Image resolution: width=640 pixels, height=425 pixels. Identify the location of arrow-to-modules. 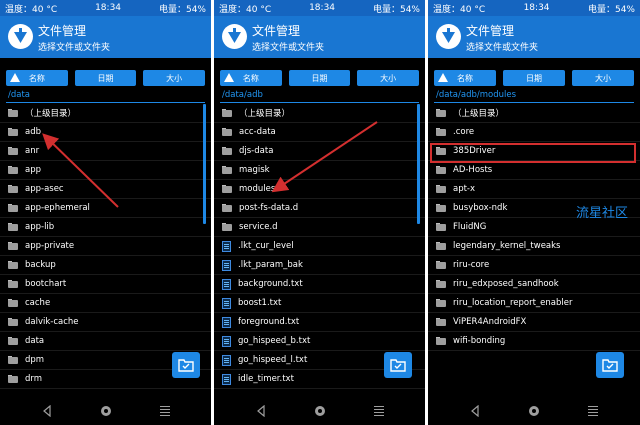
(324, 157).